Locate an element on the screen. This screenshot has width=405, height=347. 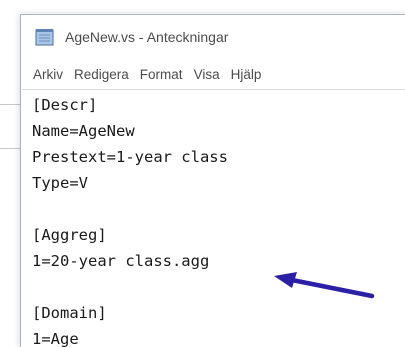
editor-line: Name=AgeNew is located at coordinates (83, 131).